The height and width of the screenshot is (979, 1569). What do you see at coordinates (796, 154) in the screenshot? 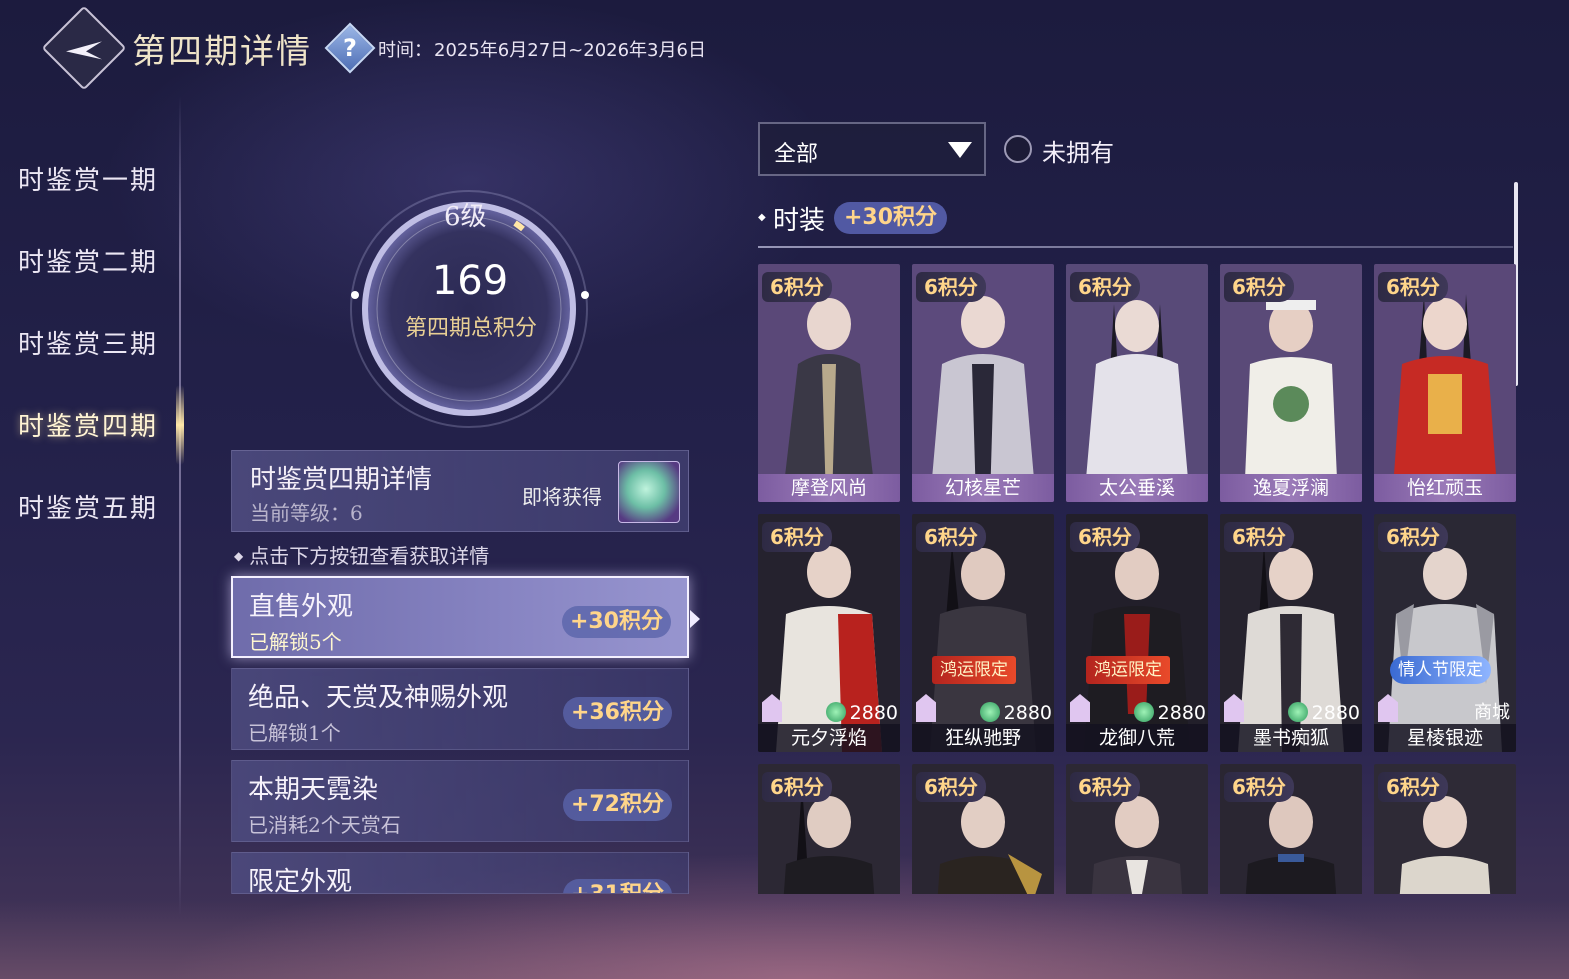
I see `dropdown-value: 全部` at bounding box center [796, 154].